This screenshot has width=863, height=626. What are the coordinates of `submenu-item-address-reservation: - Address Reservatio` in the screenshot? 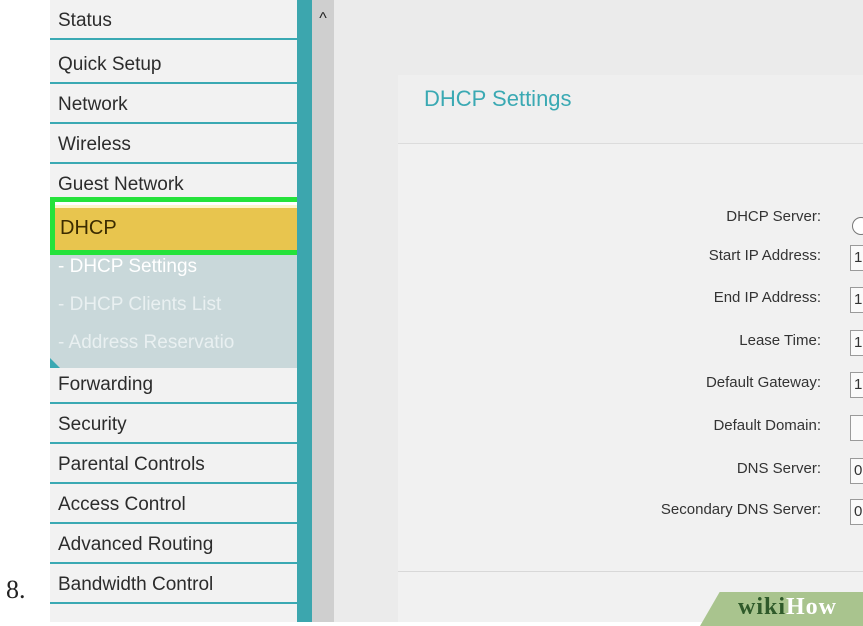 It's located at (175, 343).